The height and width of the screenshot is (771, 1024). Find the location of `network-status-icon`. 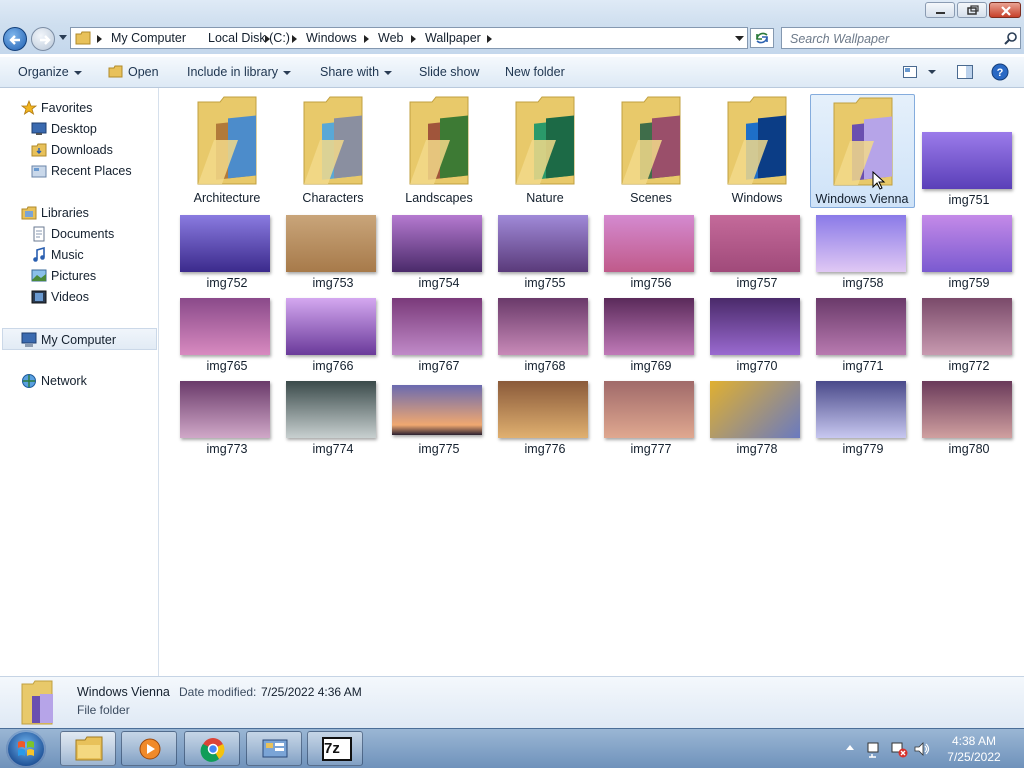

network-status-icon is located at coordinates (899, 749).